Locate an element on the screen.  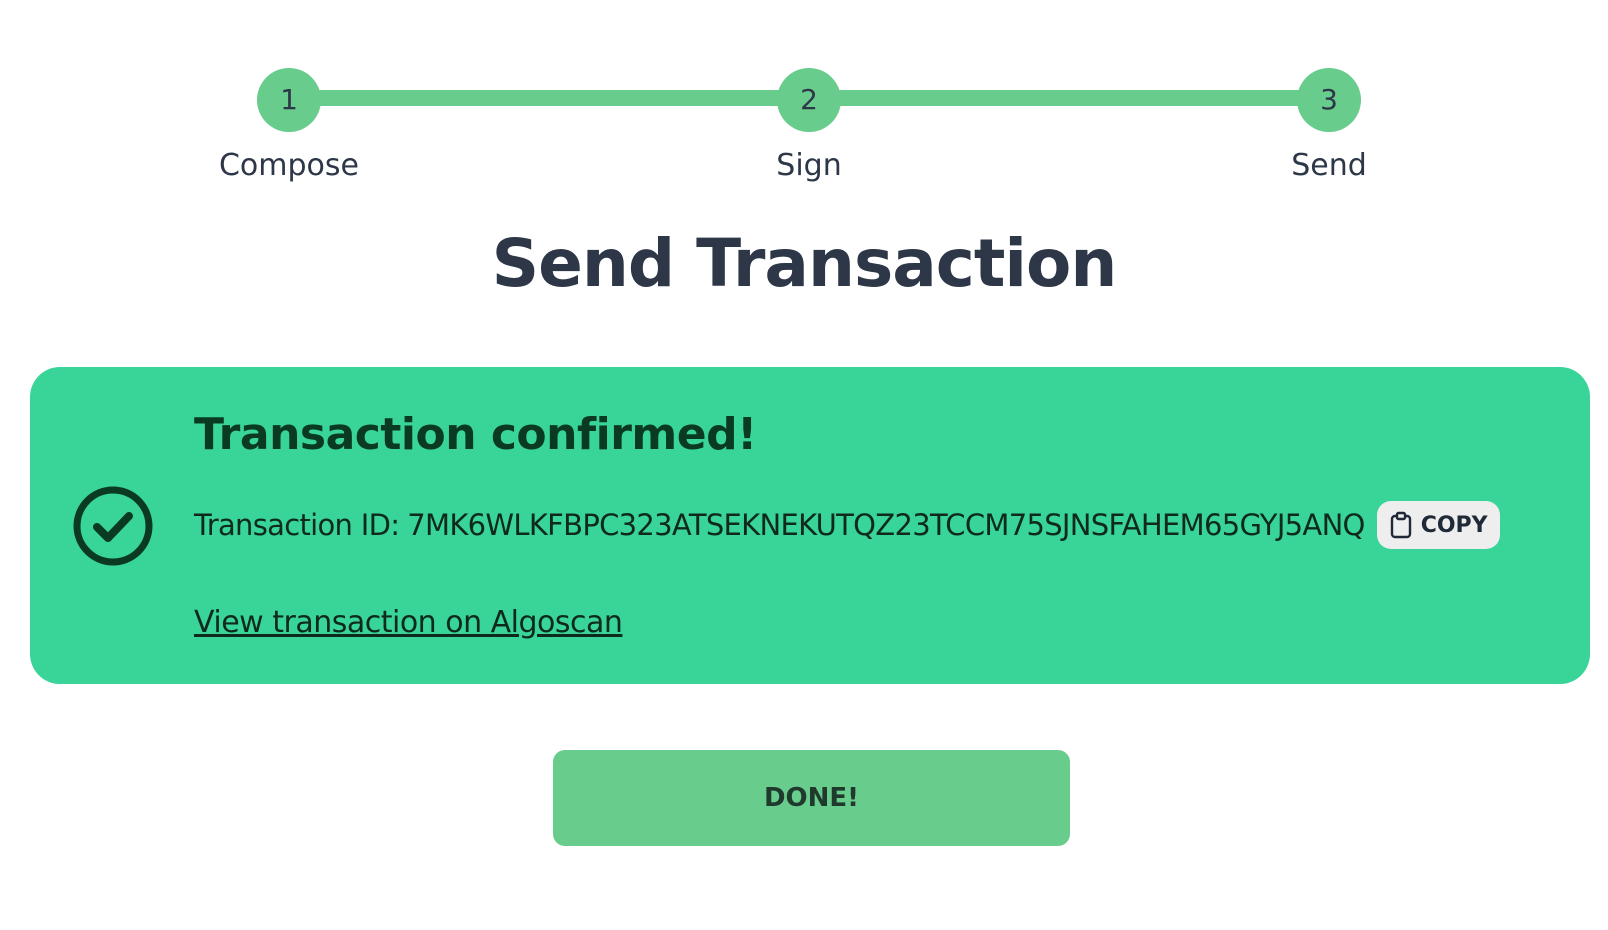
view-on-algoscan-link: View transaction on Algoscan is located at coordinates (408, 622).